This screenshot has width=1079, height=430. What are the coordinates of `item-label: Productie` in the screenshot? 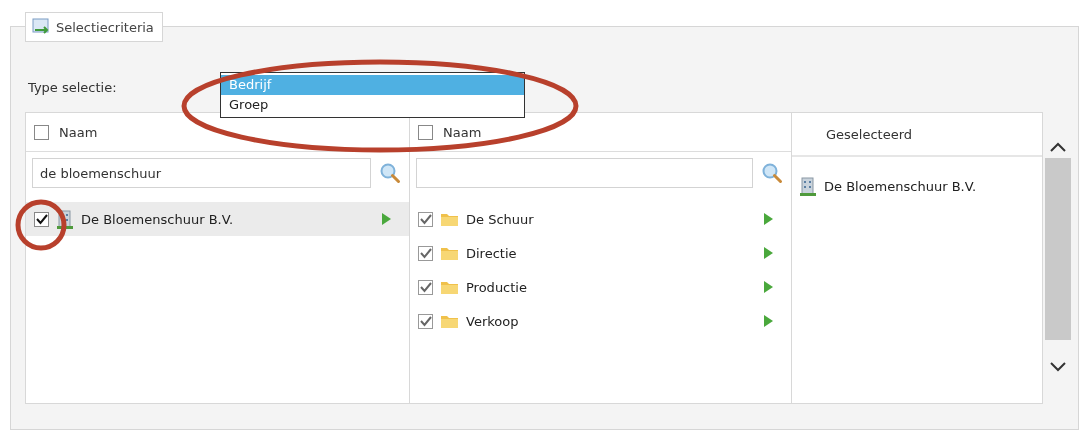 It's located at (497, 287).